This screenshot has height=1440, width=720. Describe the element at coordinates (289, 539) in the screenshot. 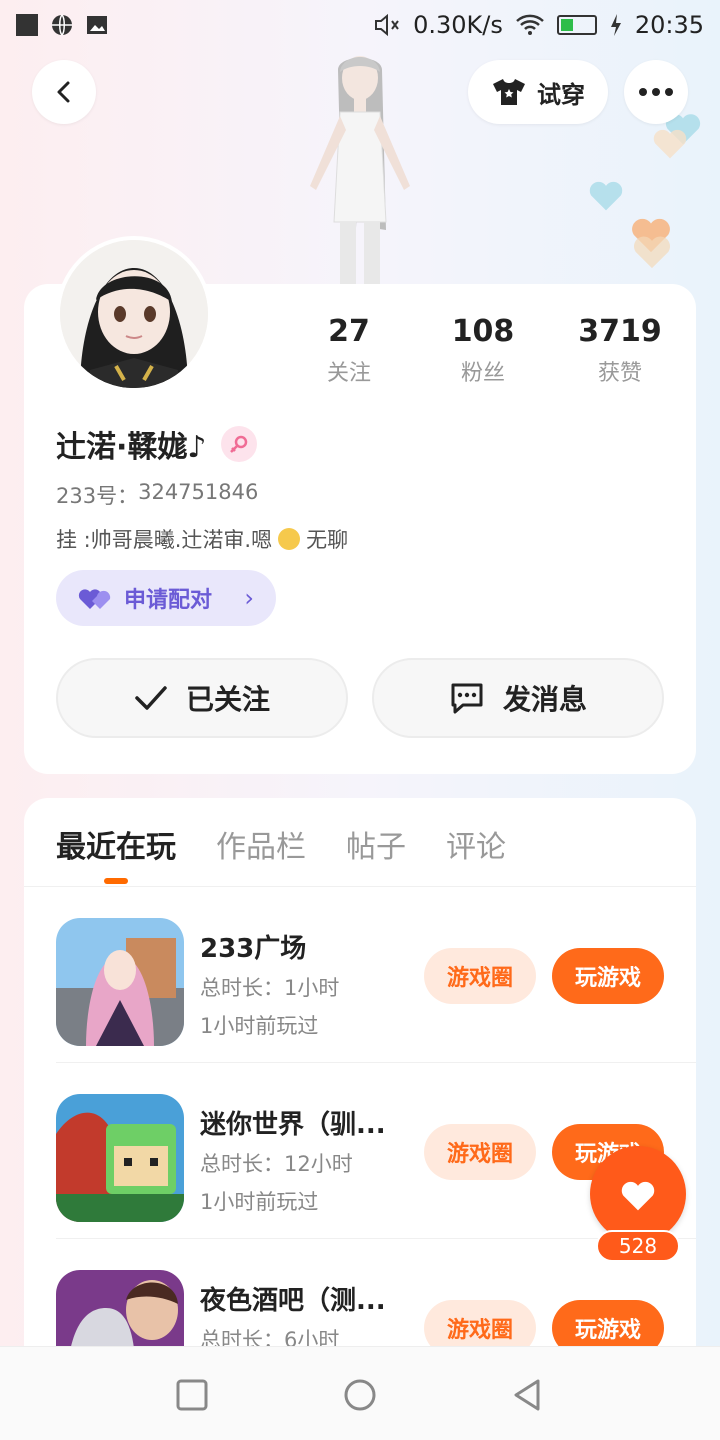

I see `expressionless-emoji-icon` at that location.